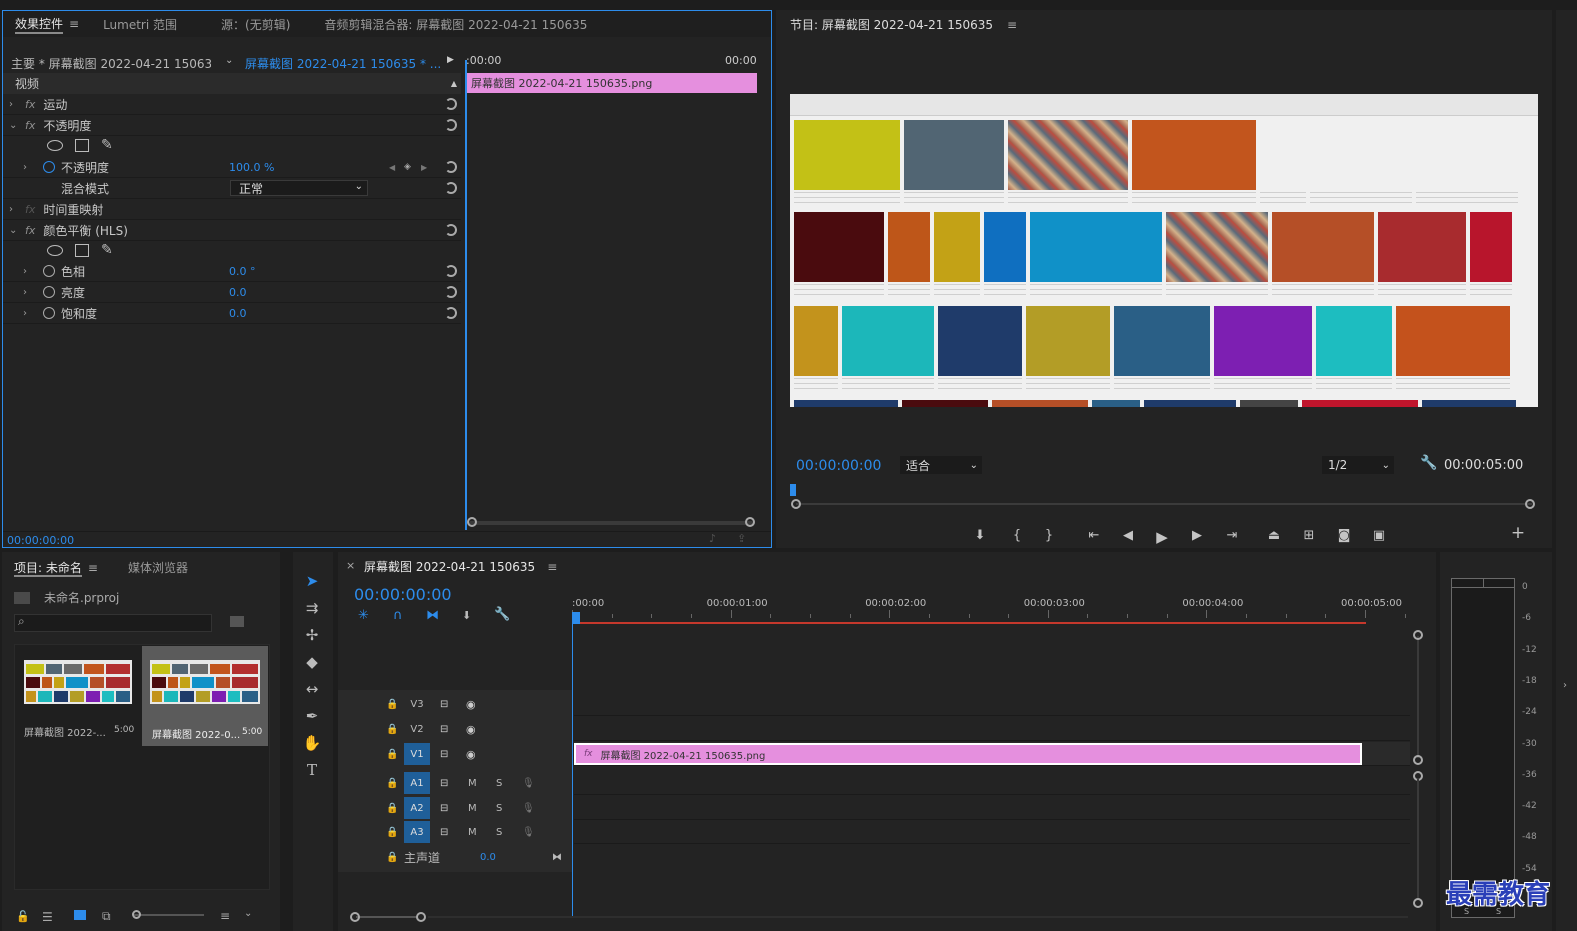 The width and height of the screenshot is (1577, 931). I want to click on fit-select: 适合 ⌄, so click(941, 465).